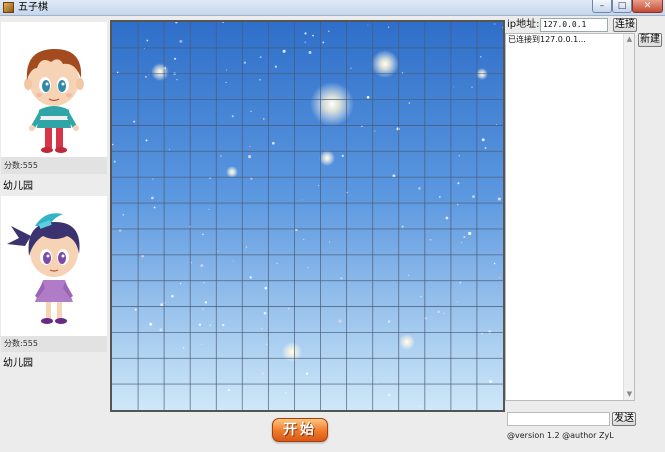  Describe the element at coordinates (625, 25) in the screenshot. I see `connect-button: 连接` at that location.